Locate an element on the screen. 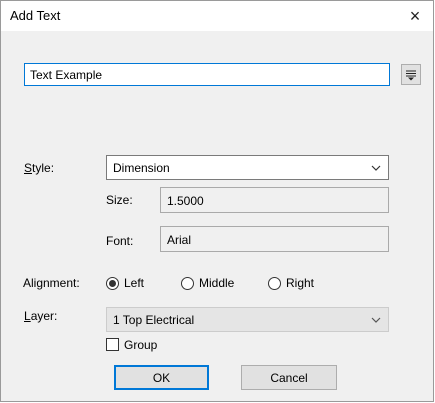 This screenshot has height=403, width=435. text-input is located at coordinates (207, 74).